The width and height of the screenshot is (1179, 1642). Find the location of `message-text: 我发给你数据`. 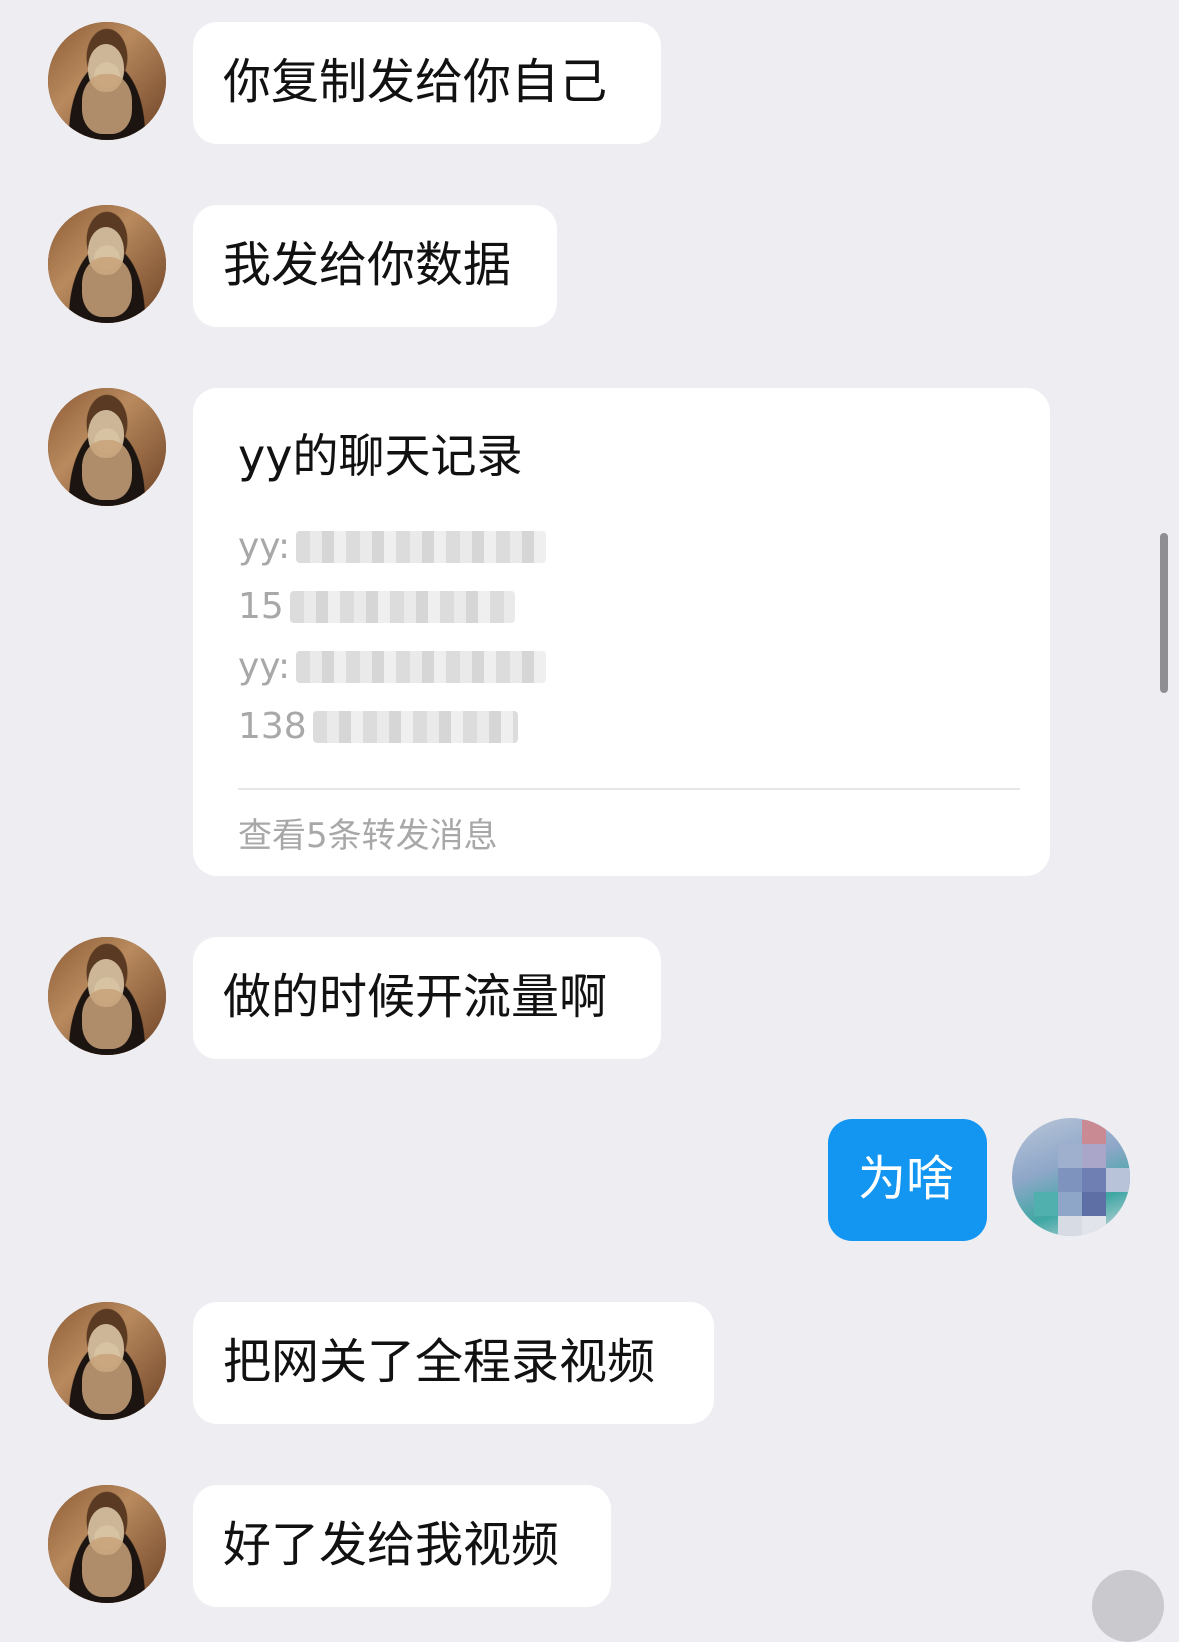

message-text: 我发给你数据 is located at coordinates (367, 265).